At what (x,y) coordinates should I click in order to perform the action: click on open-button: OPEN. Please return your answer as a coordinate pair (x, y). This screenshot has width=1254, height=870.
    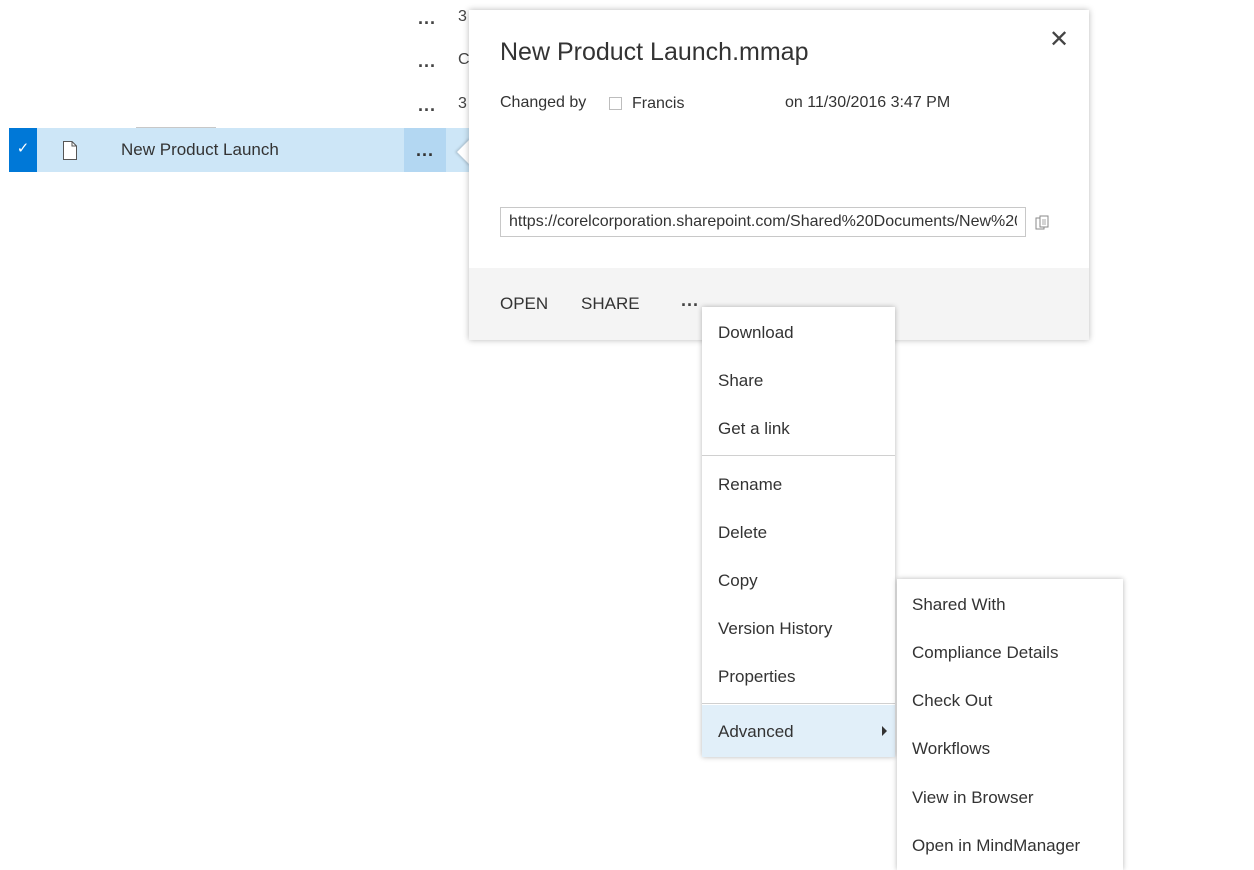
    Looking at the image, I should click on (524, 304).